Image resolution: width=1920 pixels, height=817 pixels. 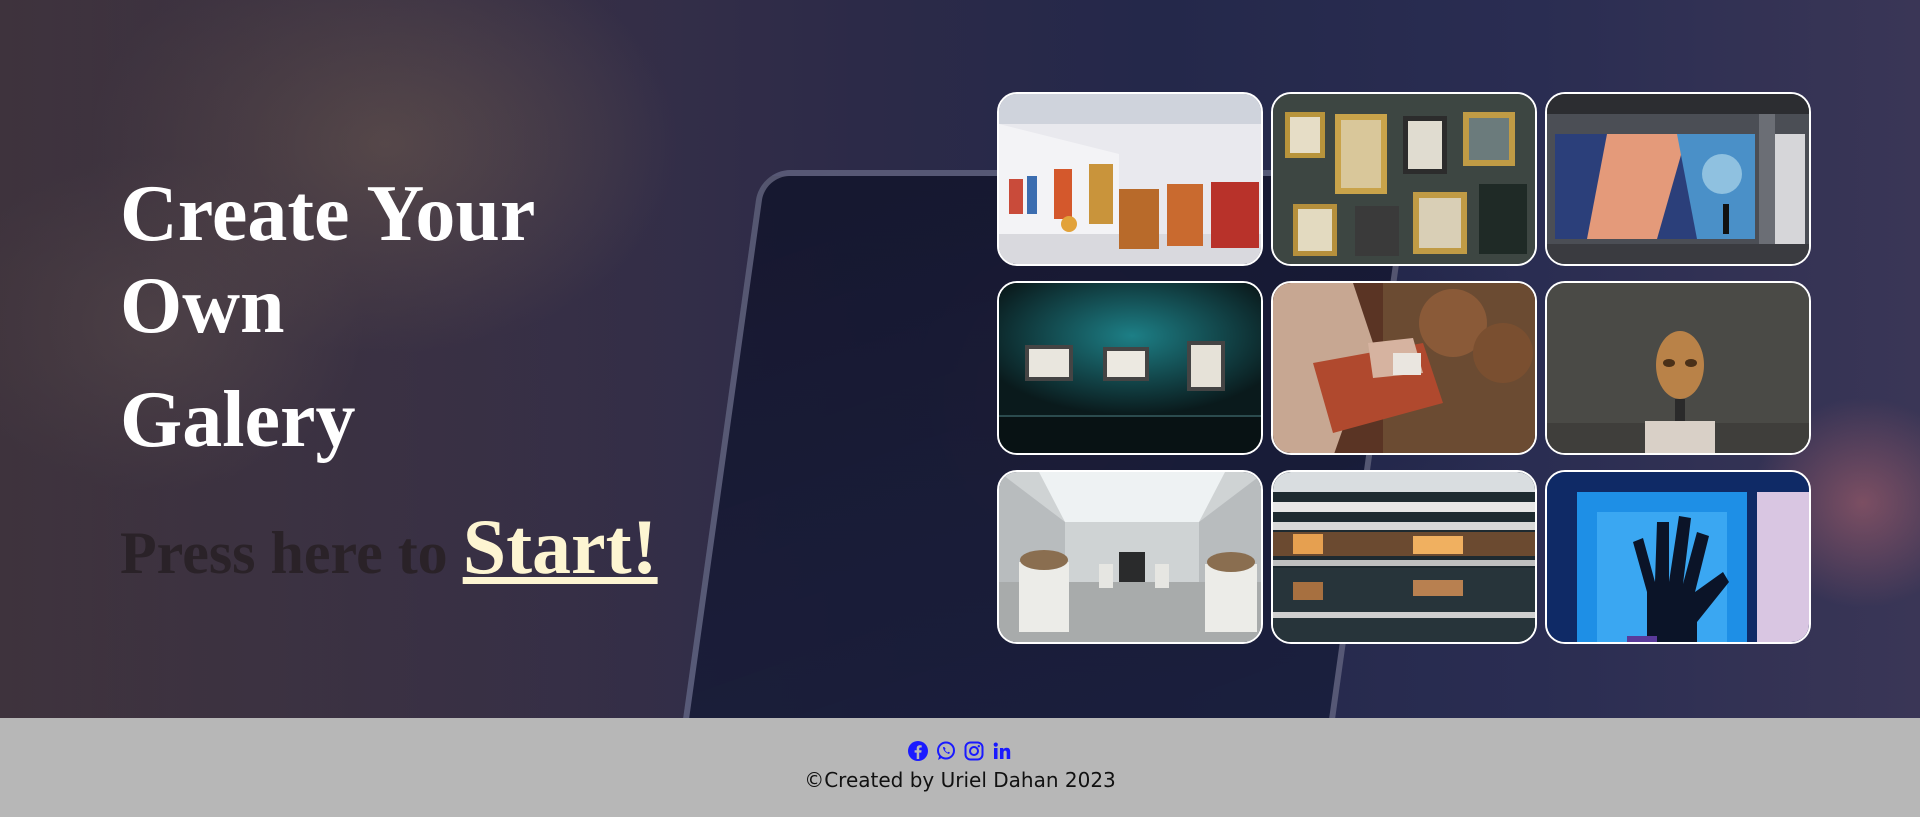 What do you see at coordinates (918, 751) in the screenshot?
I see `facebook-icon` at bounding box center [918, 751].